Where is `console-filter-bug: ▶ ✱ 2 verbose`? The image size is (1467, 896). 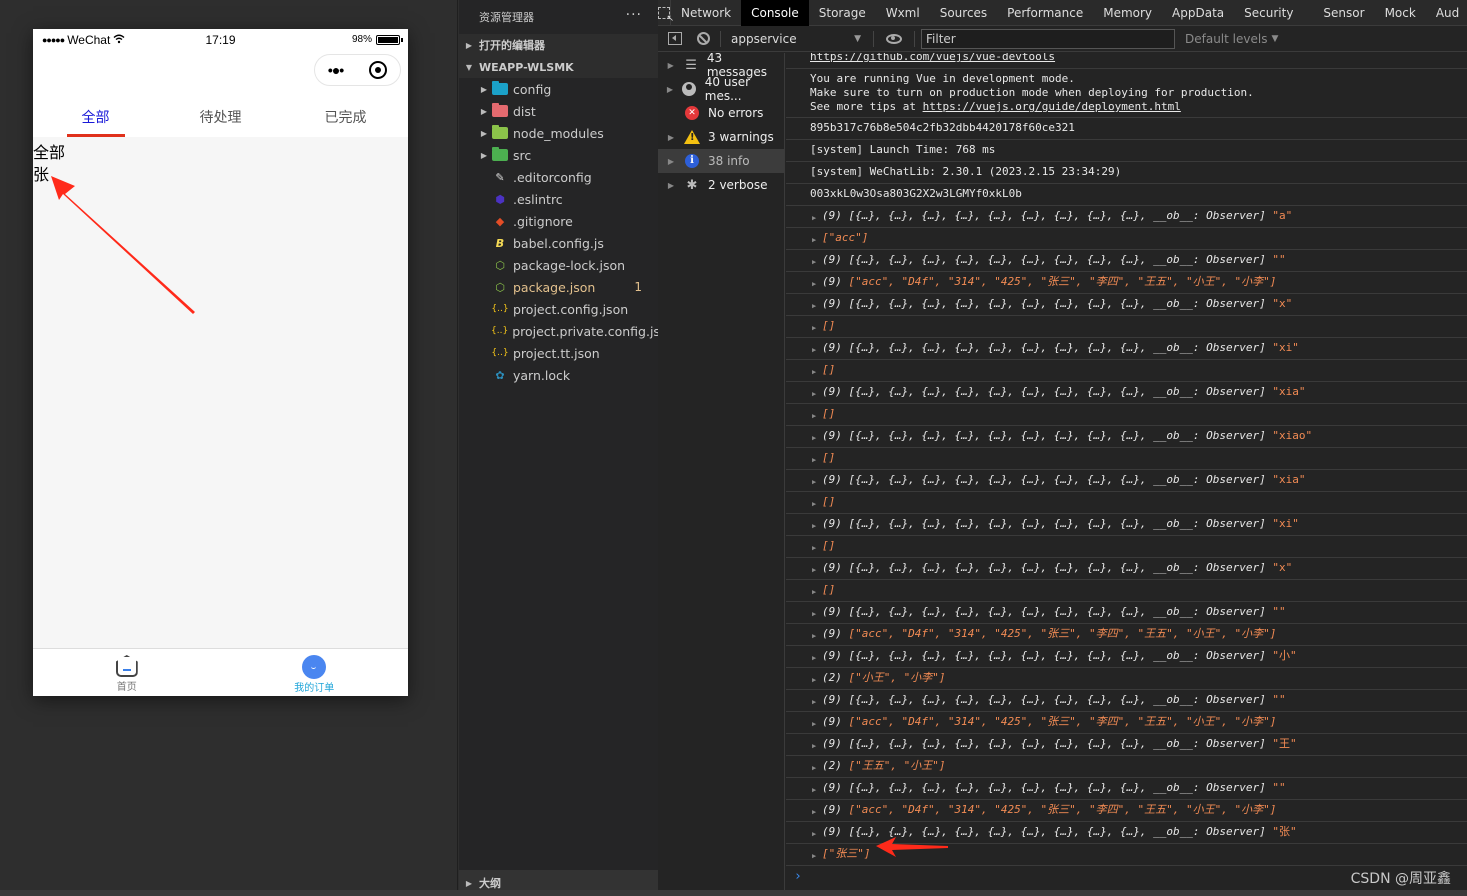
console-filter-bug: ▶ ✱ 2 verbose is located at coordinates (721, 185).